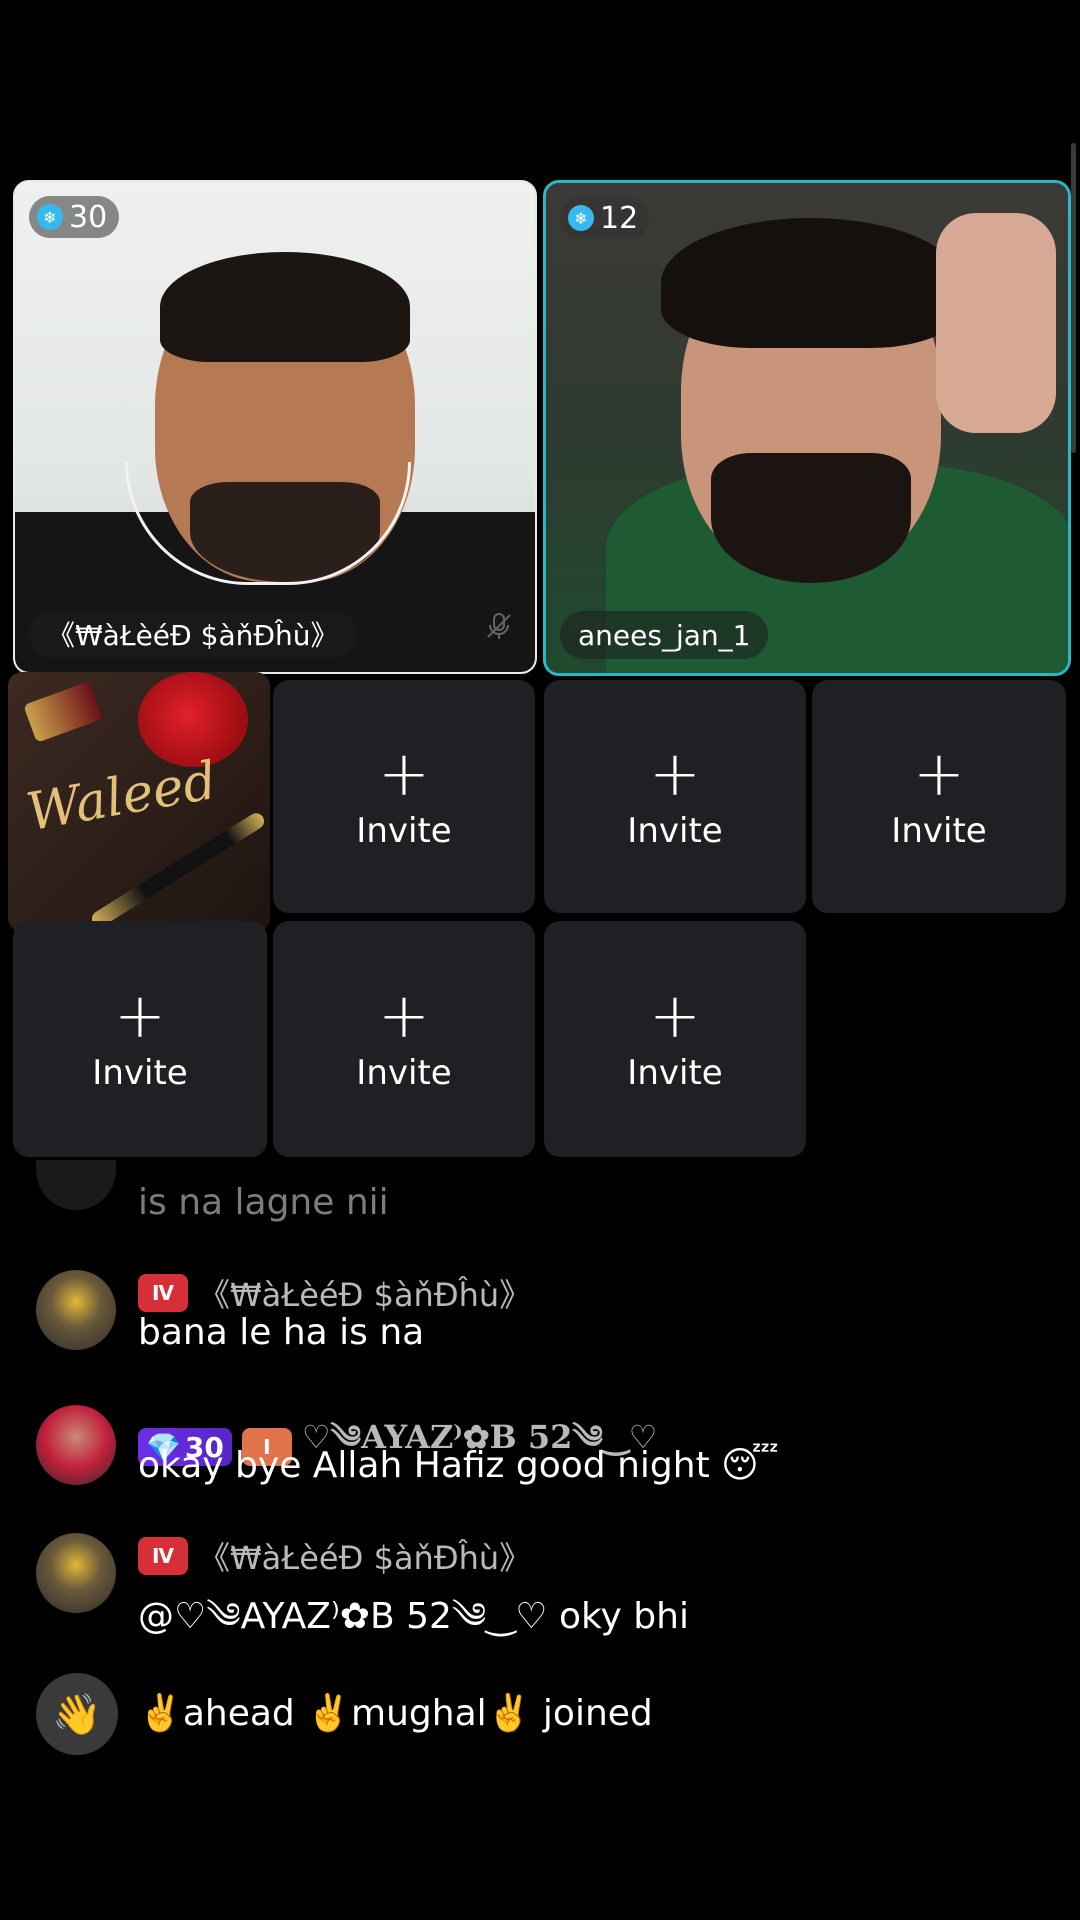 This screenshot has height=1920, width=1080. Describe the element at coordinates (263, 1202) in the screenshot. I see `chat-message-text: is na lagne nii` at that location.